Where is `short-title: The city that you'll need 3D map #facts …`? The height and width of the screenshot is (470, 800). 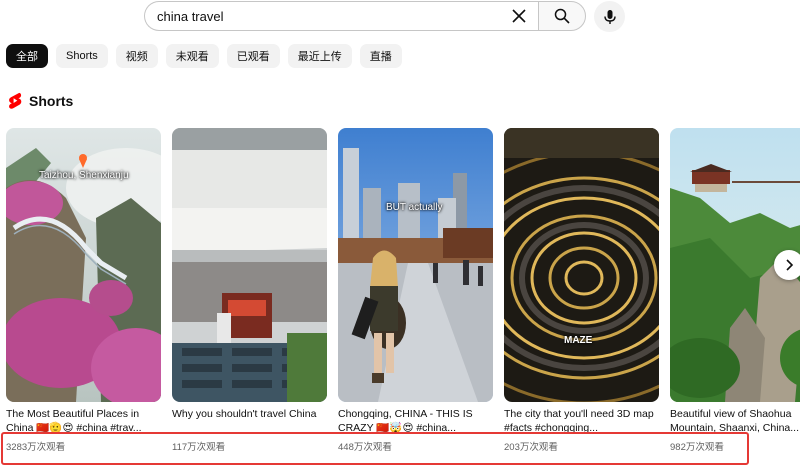
short-title: The city that you'll need 3D map #facts … is located at coordinates (581, 421).